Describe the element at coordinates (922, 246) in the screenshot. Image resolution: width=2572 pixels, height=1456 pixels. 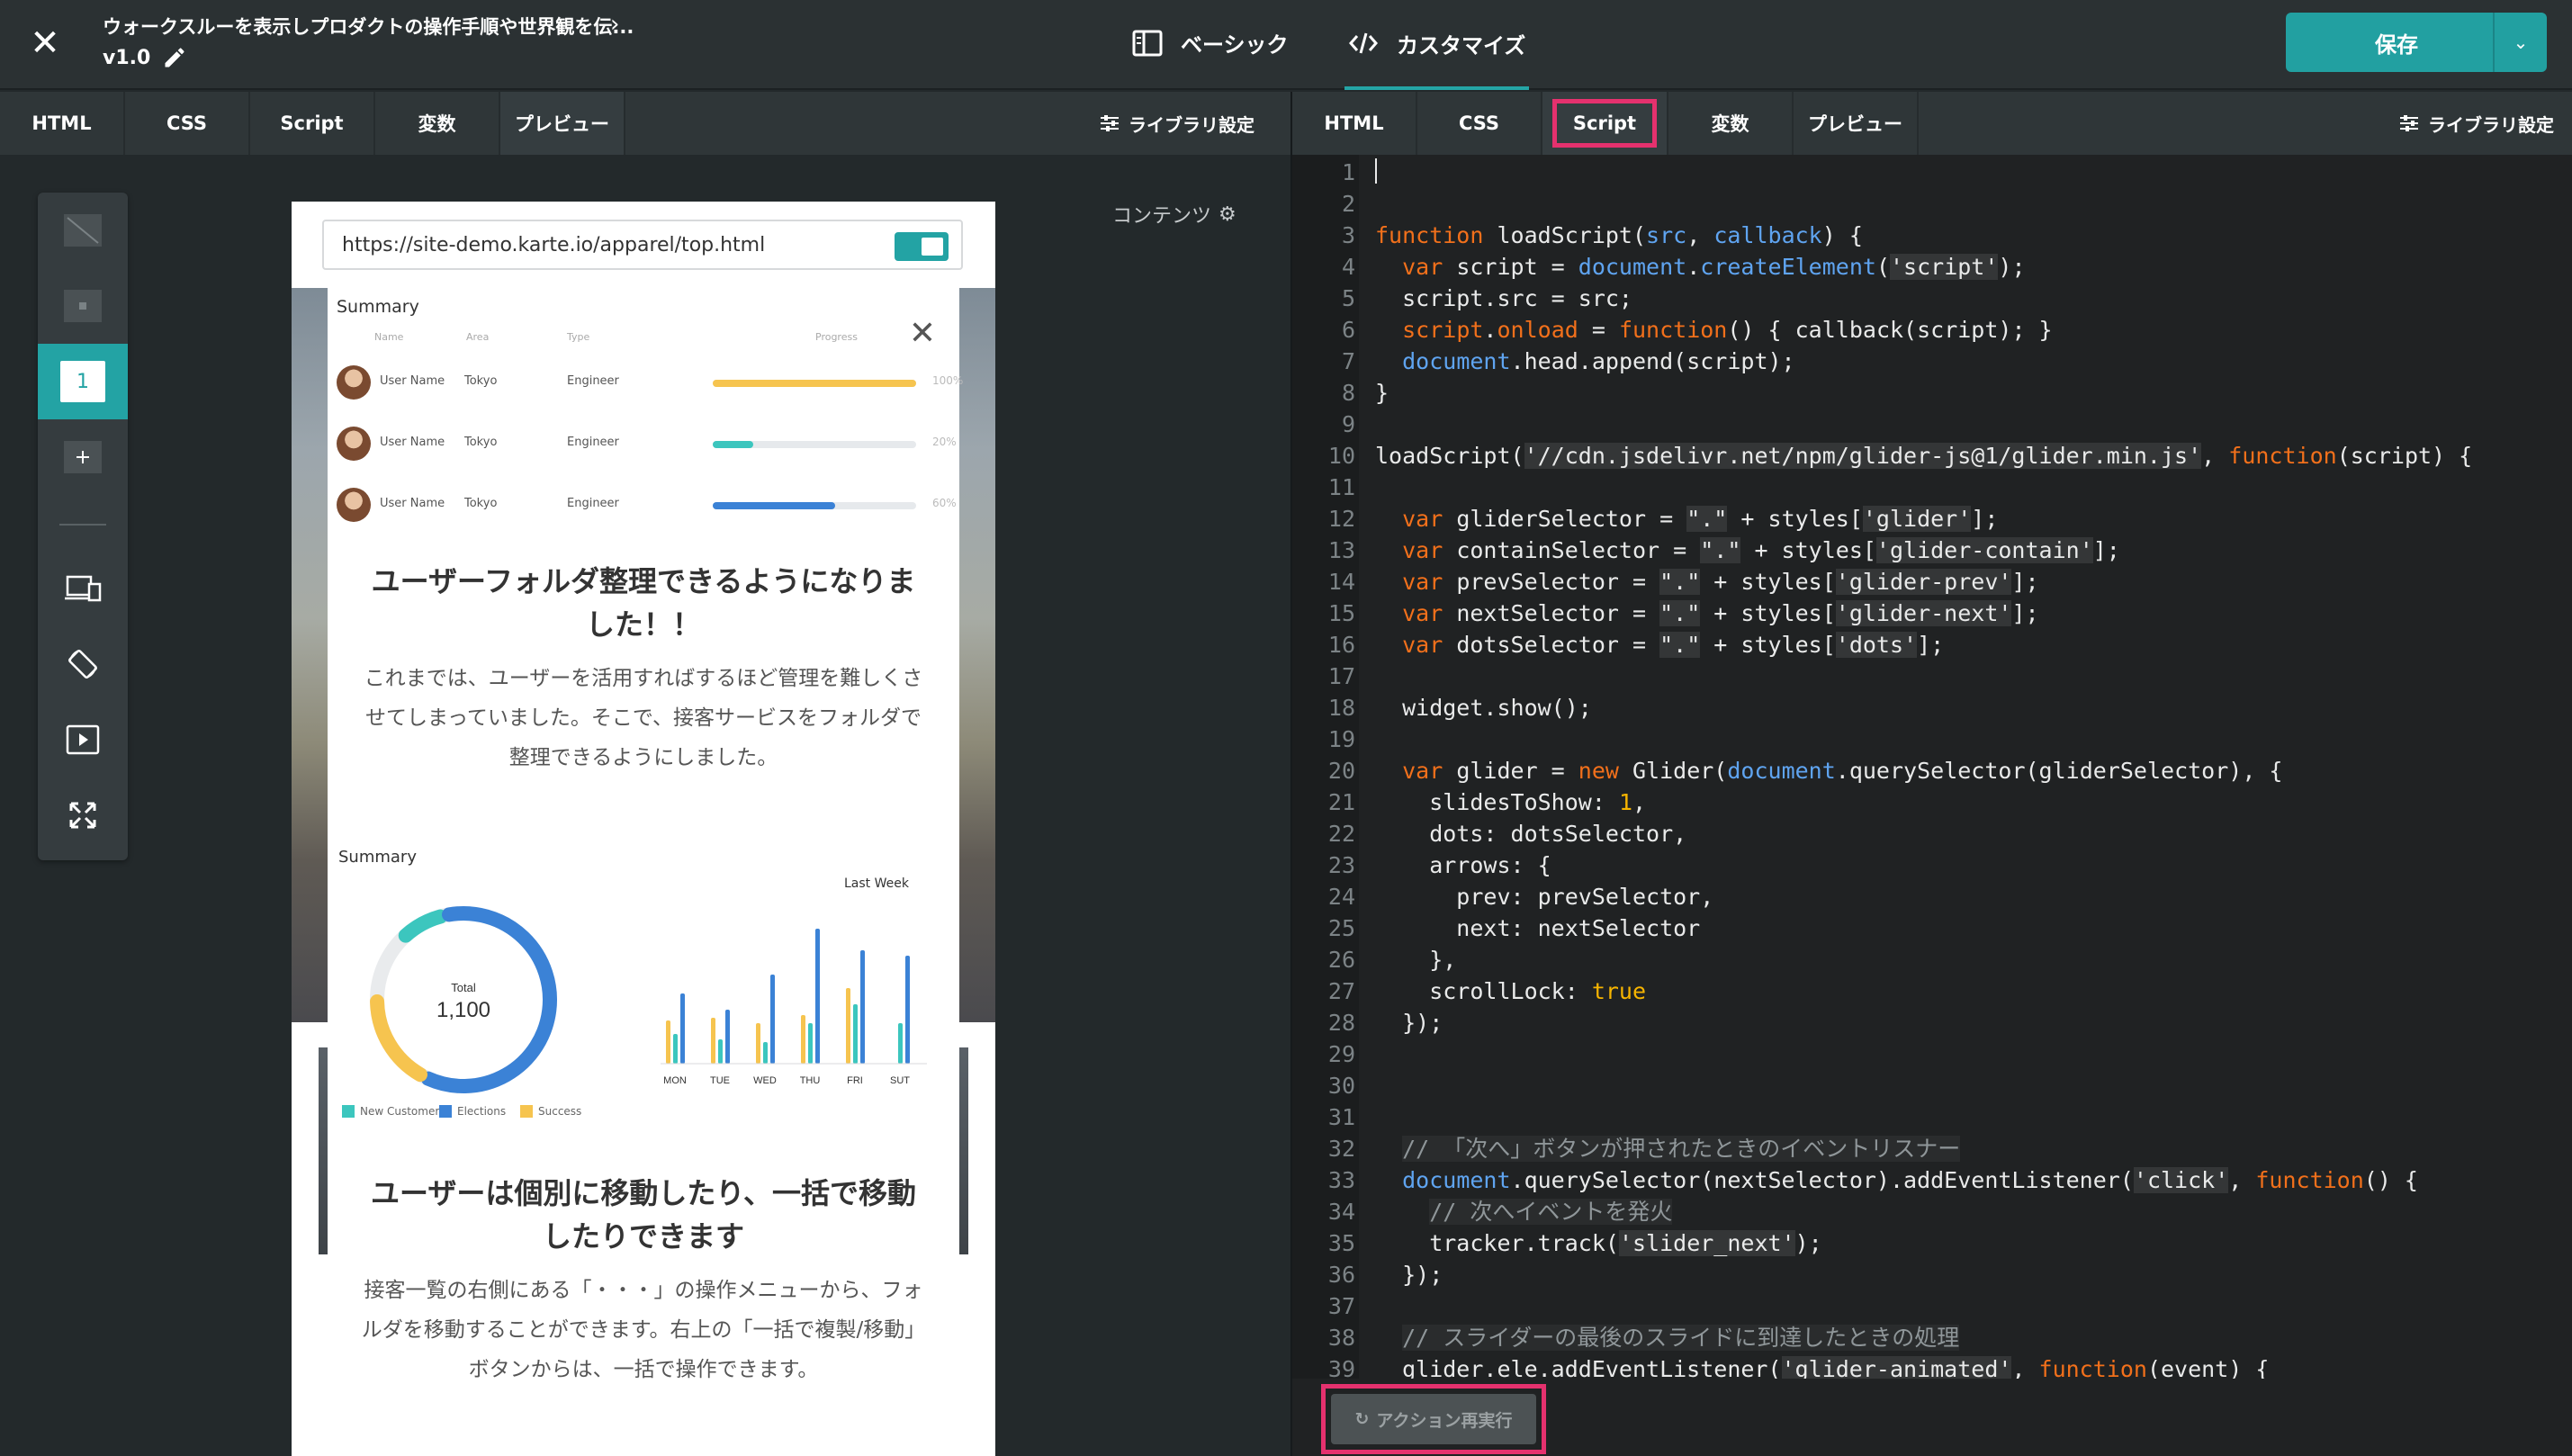
I see `url-toggle` at that location.